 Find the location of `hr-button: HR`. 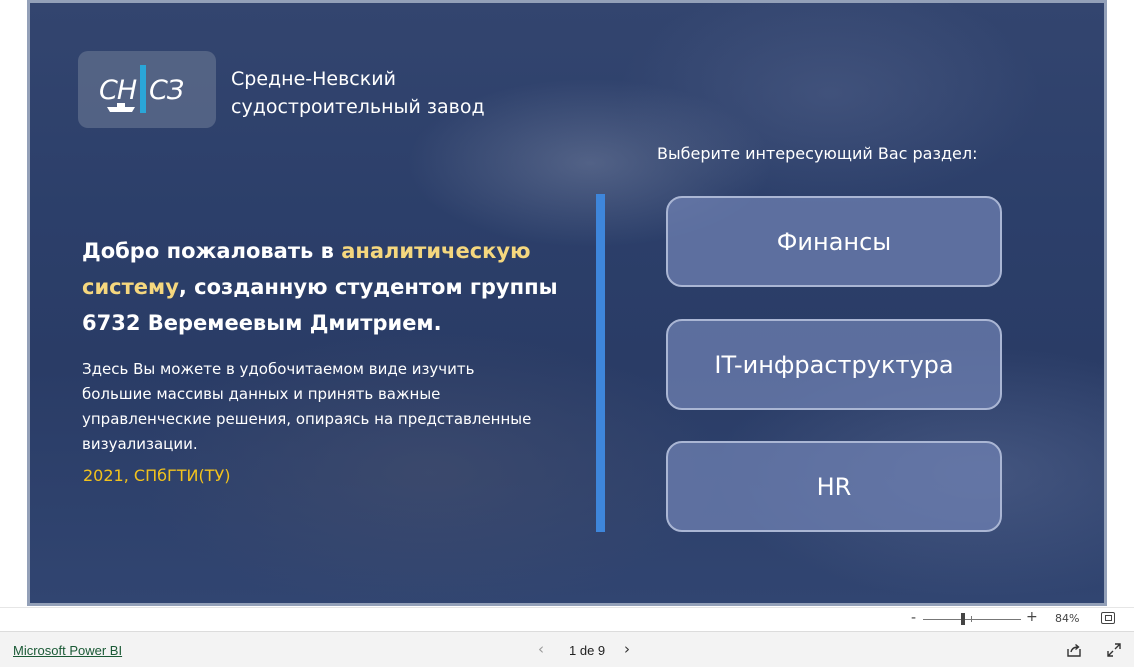

hr-button: HR is located at coordinates (834, 486).